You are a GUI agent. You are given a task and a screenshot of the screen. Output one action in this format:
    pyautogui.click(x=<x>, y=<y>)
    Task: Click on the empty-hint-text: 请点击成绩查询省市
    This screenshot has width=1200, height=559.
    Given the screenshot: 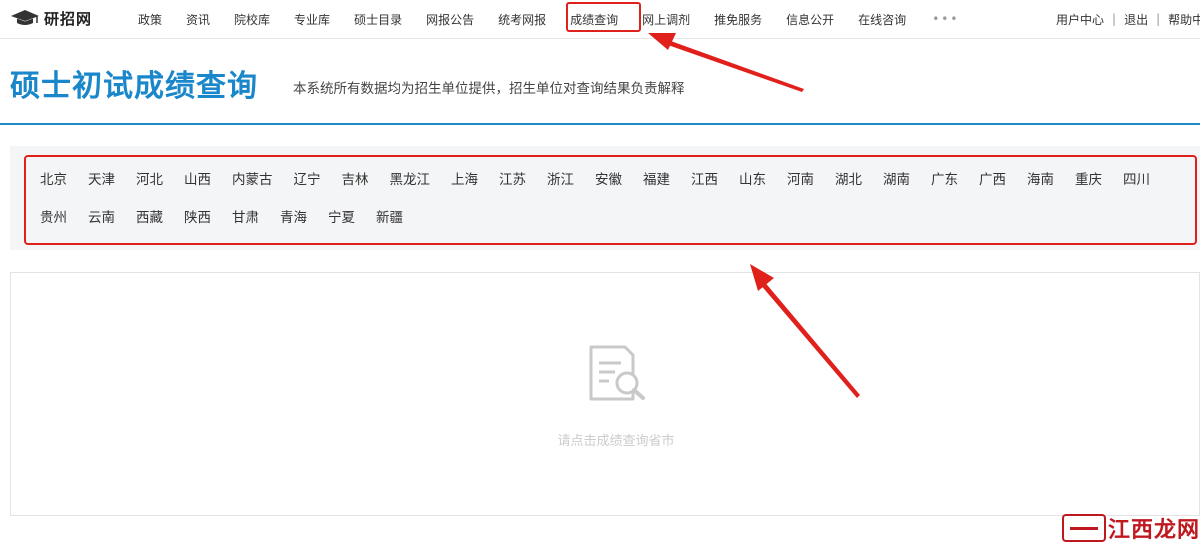 What is the action you would take?
    pyautogui.click(x=616, y=441)
    